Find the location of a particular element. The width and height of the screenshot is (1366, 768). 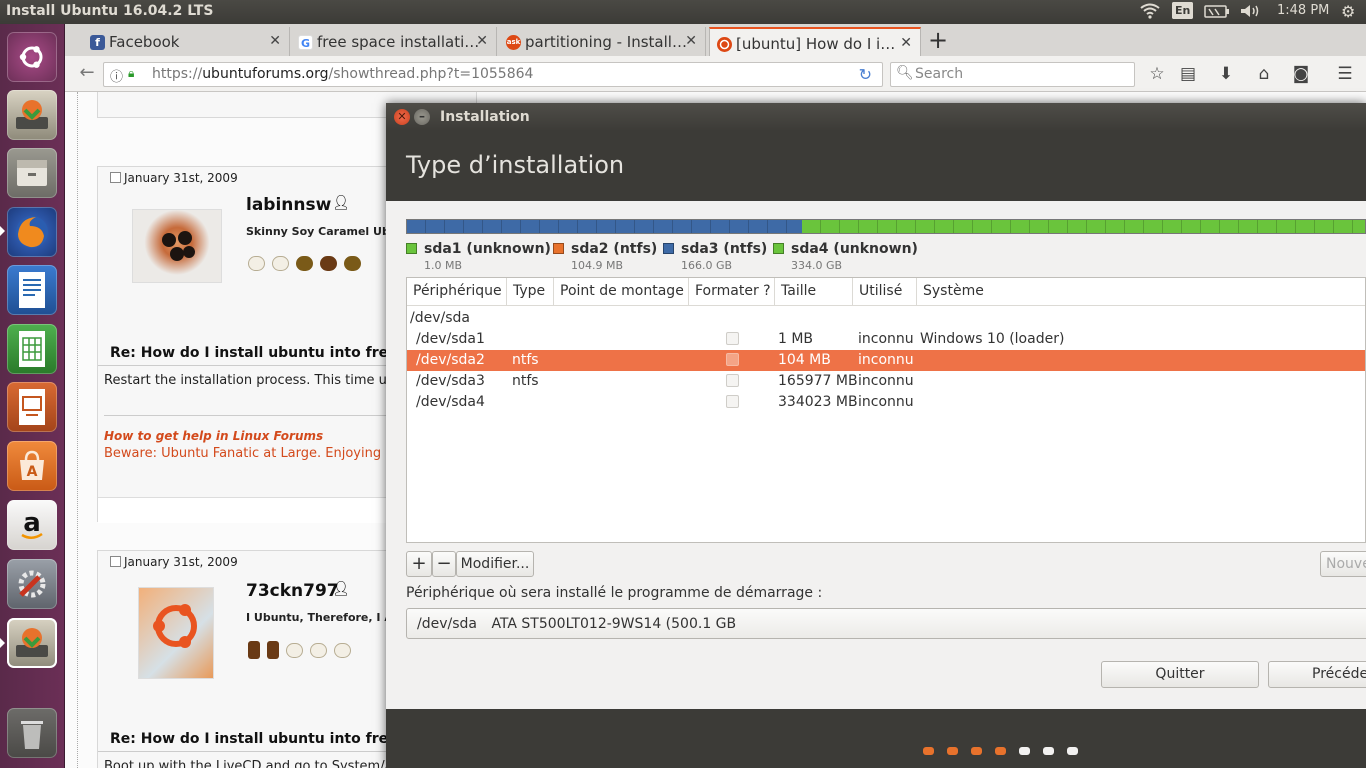

info-icon: ⓘ is located at coordinates (116, 75).